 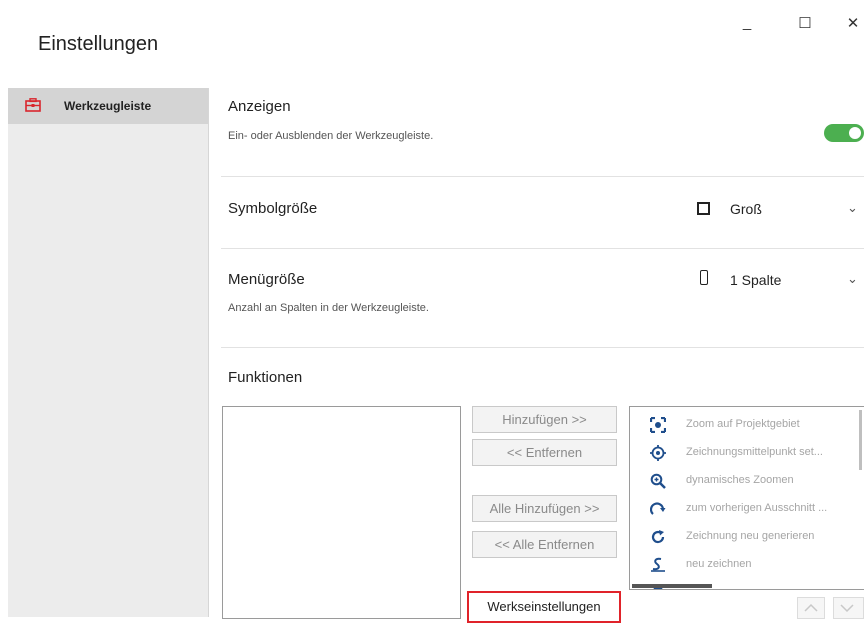 What do you see at coordinates (273, 208) in the screenshot?
I see `icon-size-title: Symbolgröße` at bounding box center [273, 208].